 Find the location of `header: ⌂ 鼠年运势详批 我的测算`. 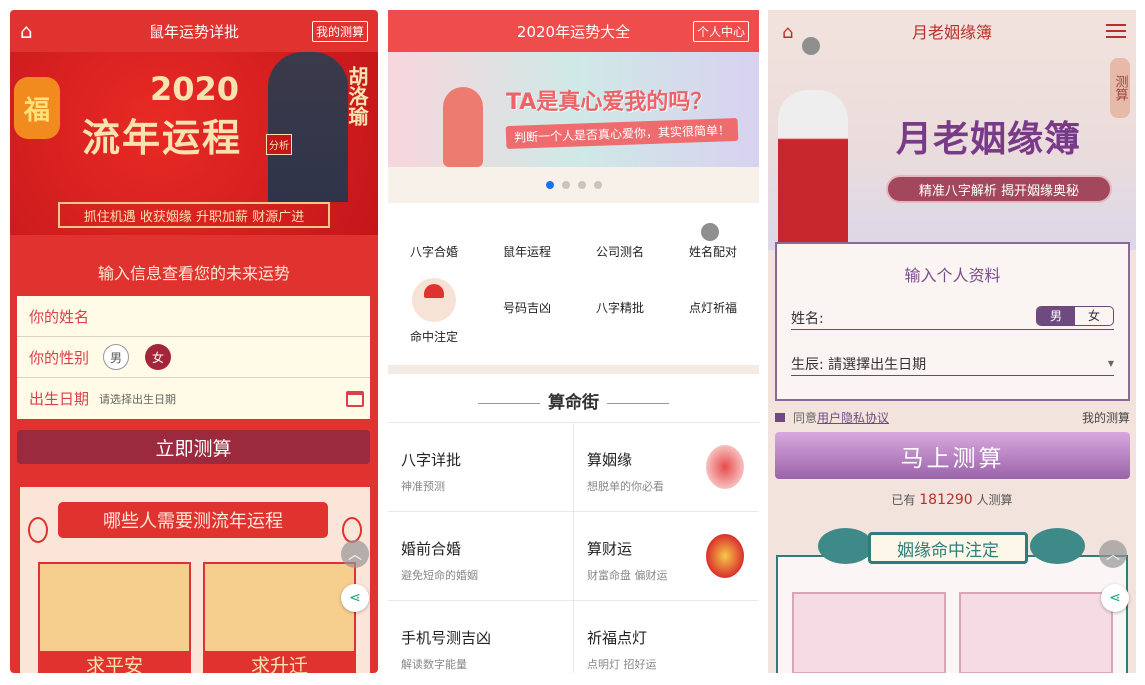

header: ⌂ 鼠年运势详批 我的测算 is located at coordinates (194, 31).